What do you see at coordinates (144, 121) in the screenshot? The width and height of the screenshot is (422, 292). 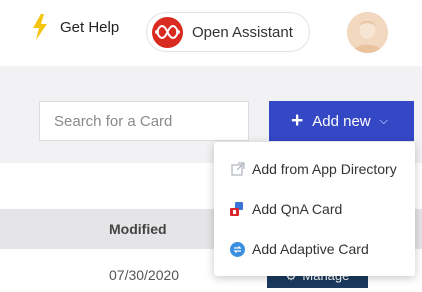 I see `search-input` at bounding box center [144, 121].